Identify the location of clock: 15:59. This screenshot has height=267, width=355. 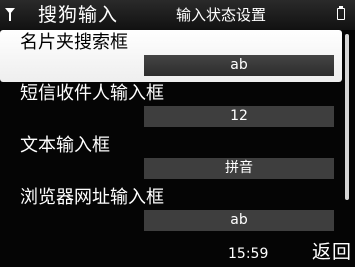
(248, 254).